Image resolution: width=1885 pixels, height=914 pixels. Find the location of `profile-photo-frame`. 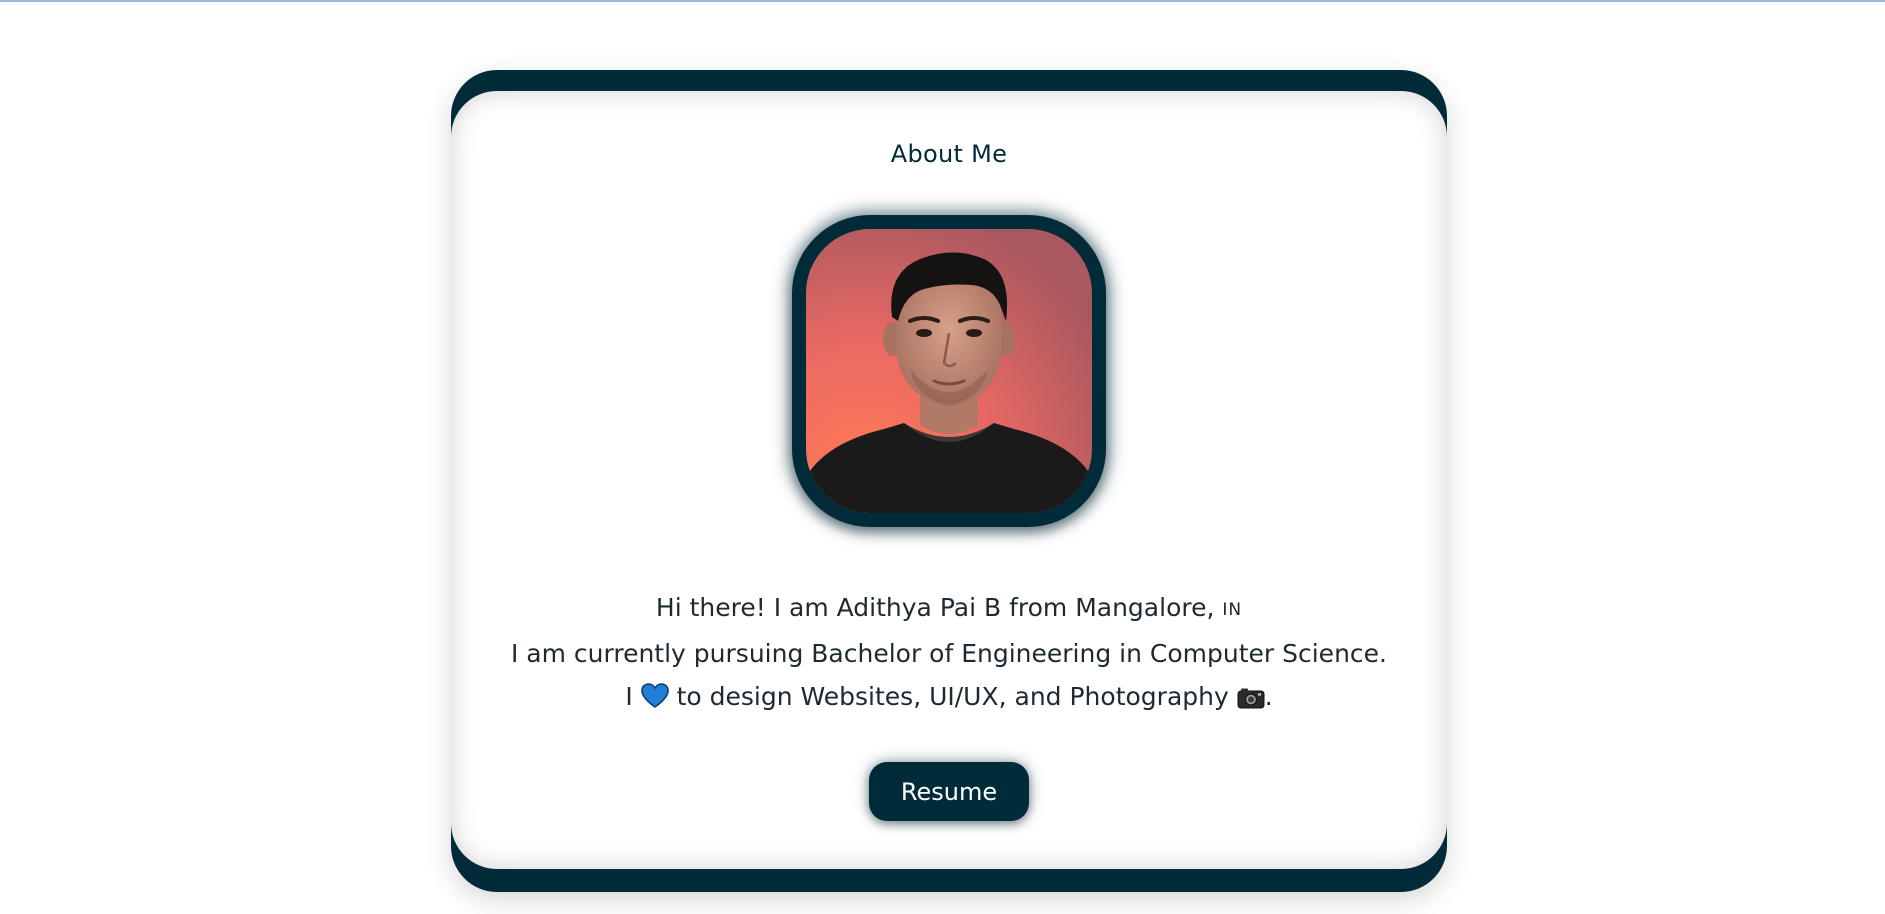

profile-photo-frame is located at coordinates (949, 371).